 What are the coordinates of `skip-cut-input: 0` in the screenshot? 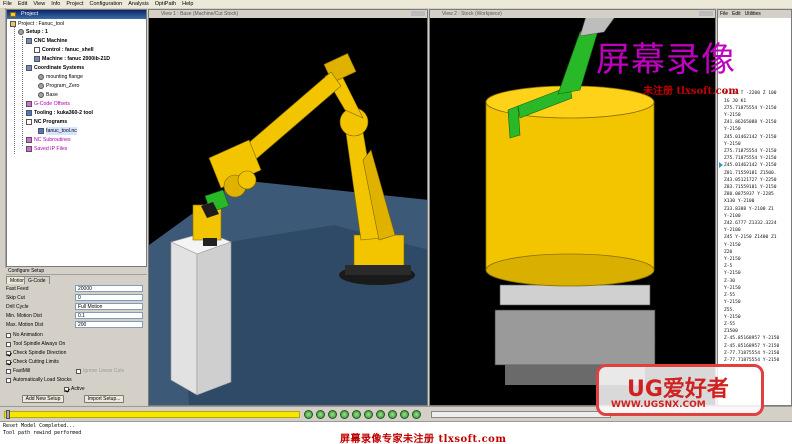 It's located at (109, 297).